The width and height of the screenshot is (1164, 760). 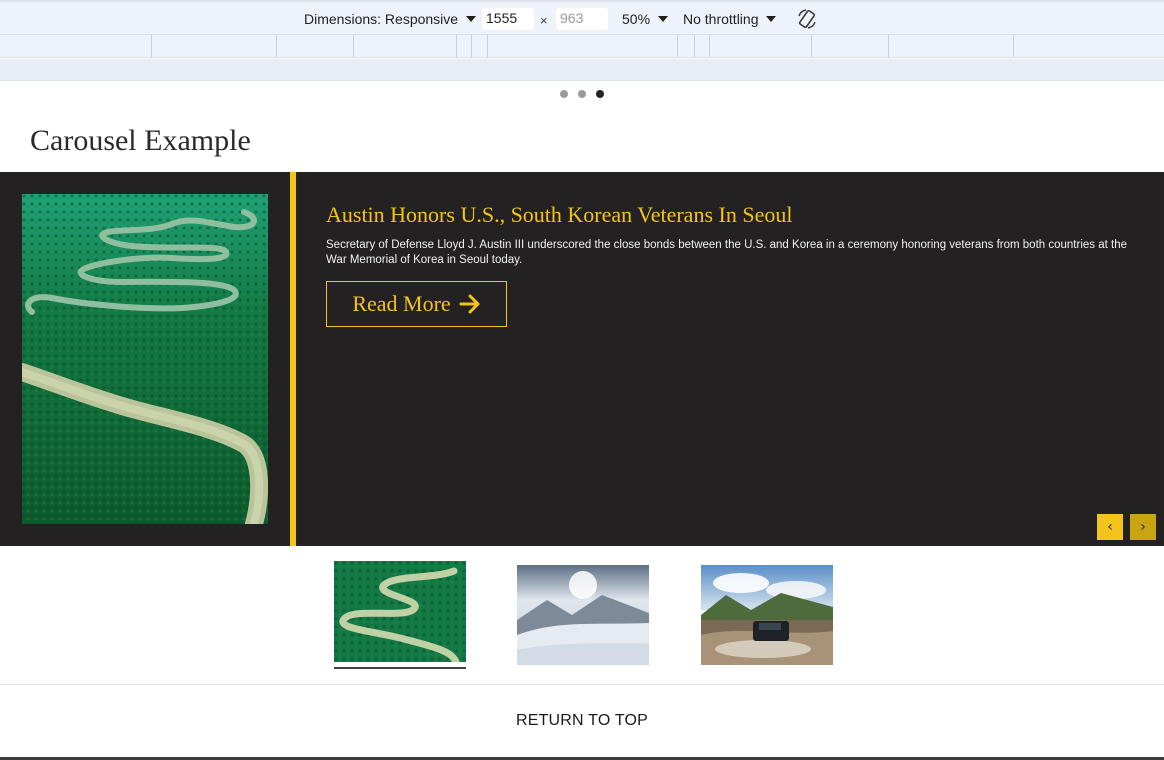 What do you see at coordinates (582, 684) in the screenshot?
I see `footer-divider` at bounding box center [582, 684].